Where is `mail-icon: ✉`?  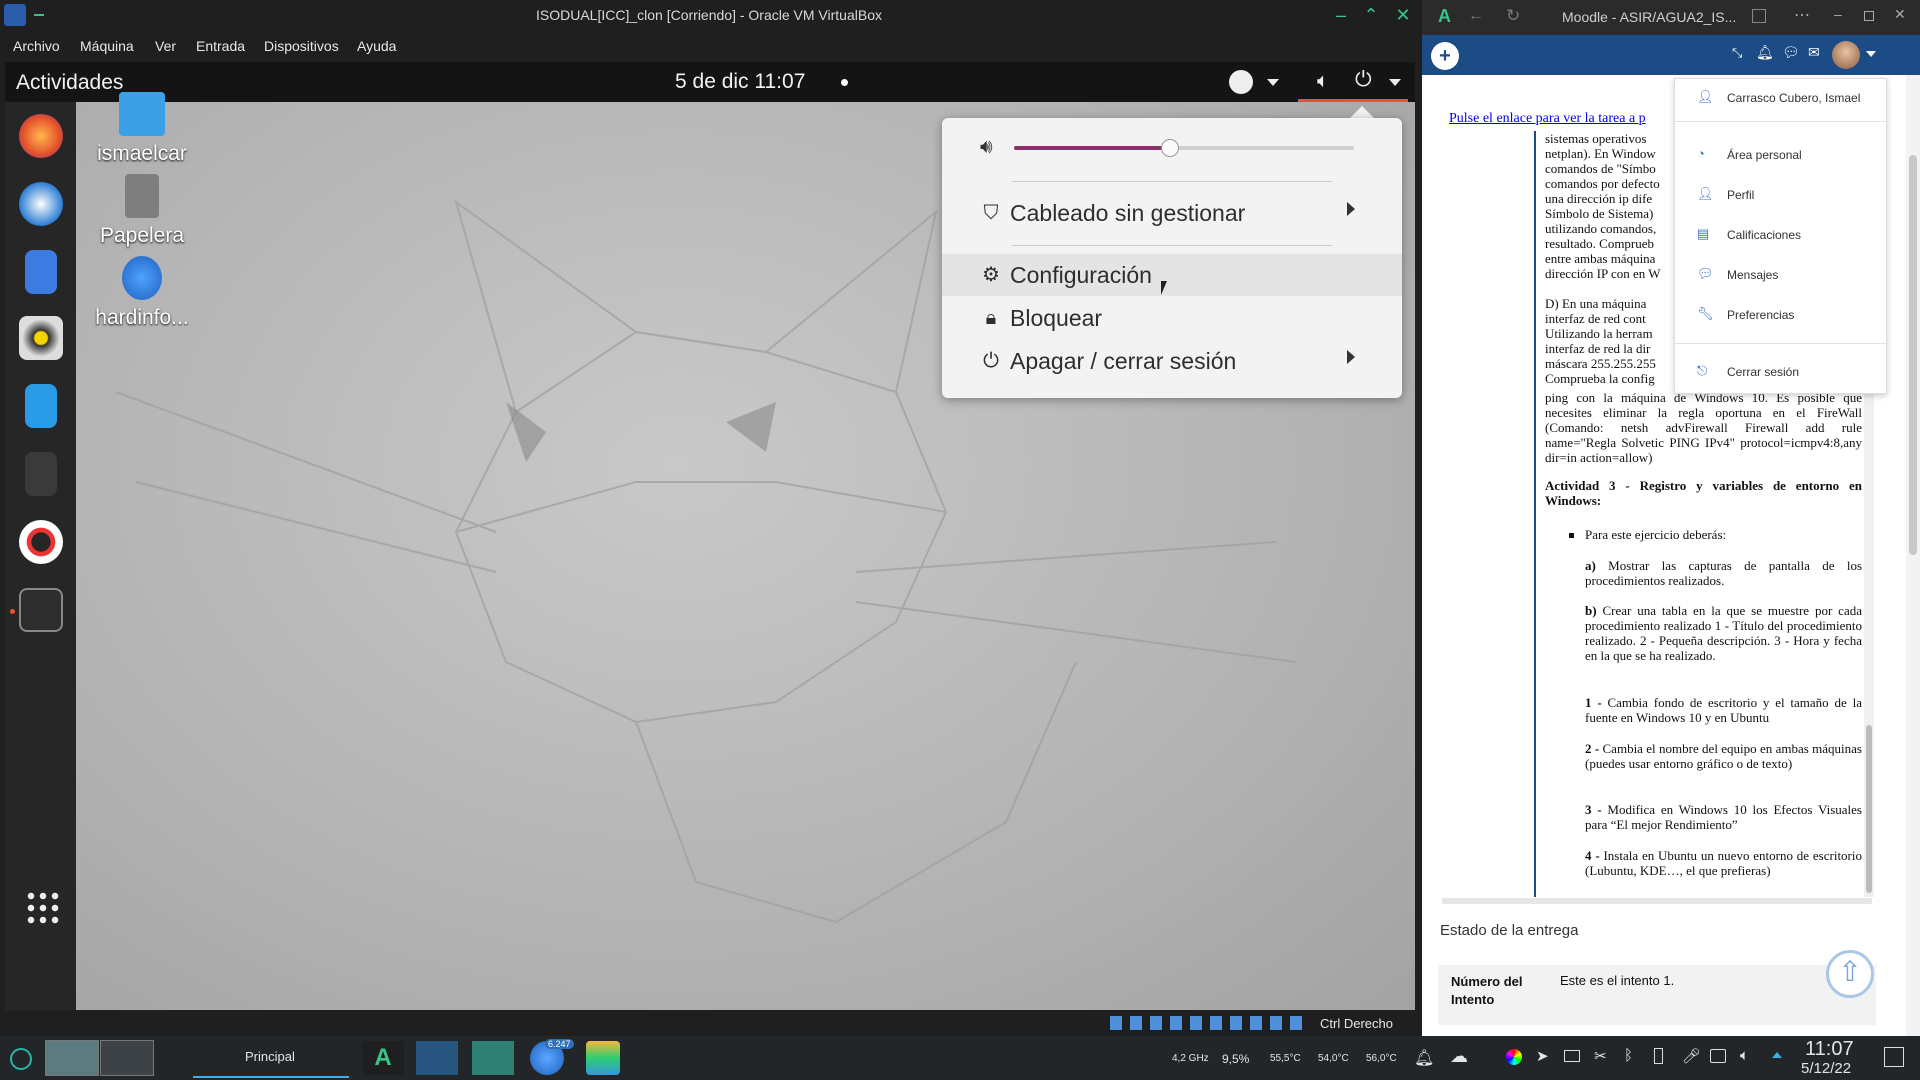
mail-icon: ✉ is located at coordinates (1814, 52).